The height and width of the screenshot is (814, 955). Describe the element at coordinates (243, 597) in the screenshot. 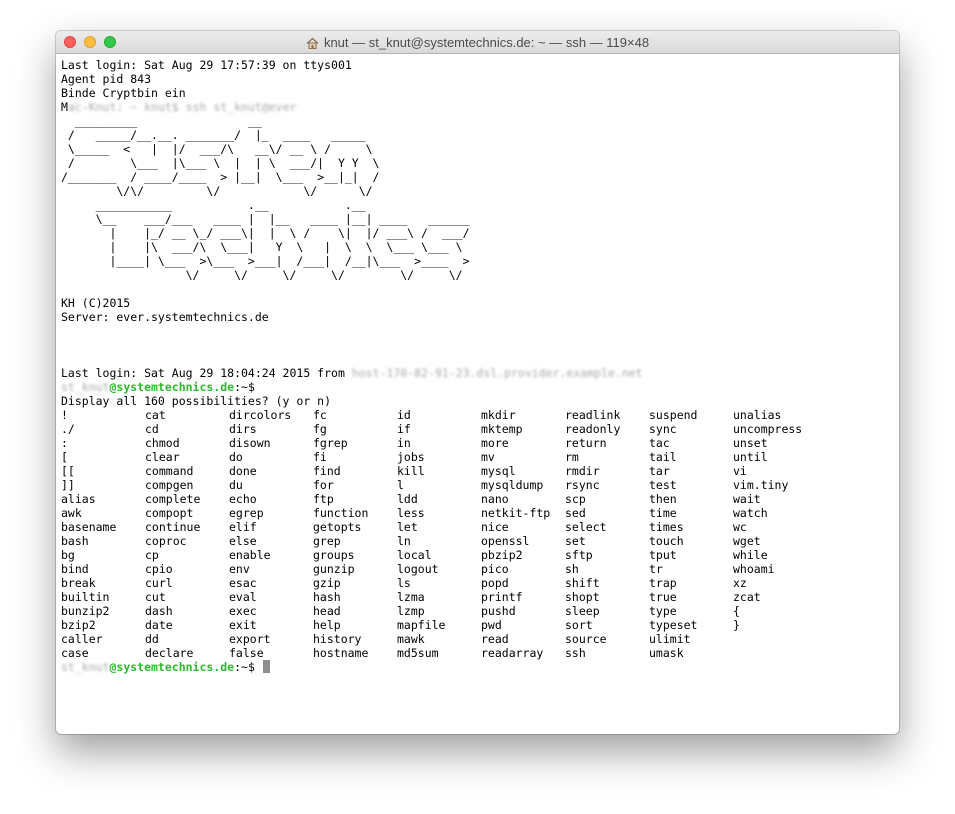

I see `completion-item: eval` at that location.